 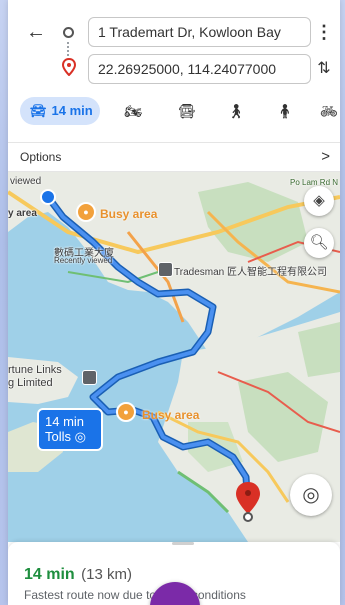 What do you see at coordinates (311, 495) in the screenshot?
I see `my-location-icon: ◎` at bounding box center [311, 495].